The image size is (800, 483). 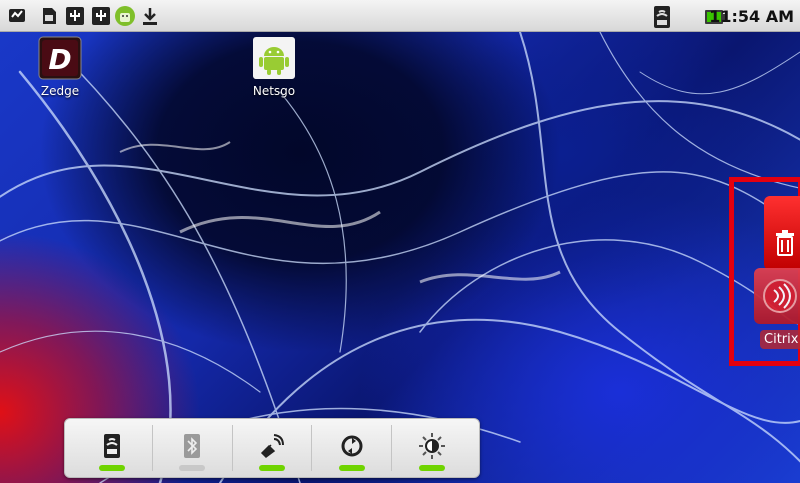 I want to click on sync-icon, so click(x=352, y=446).